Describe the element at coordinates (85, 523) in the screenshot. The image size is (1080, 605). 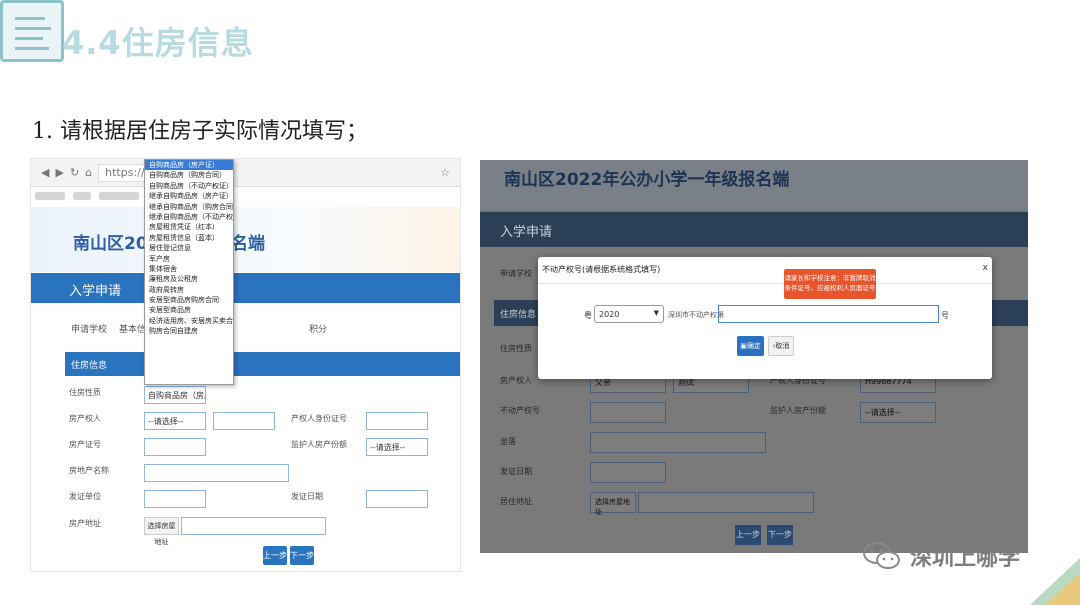
I see `address-label: 房产地址` at that location.